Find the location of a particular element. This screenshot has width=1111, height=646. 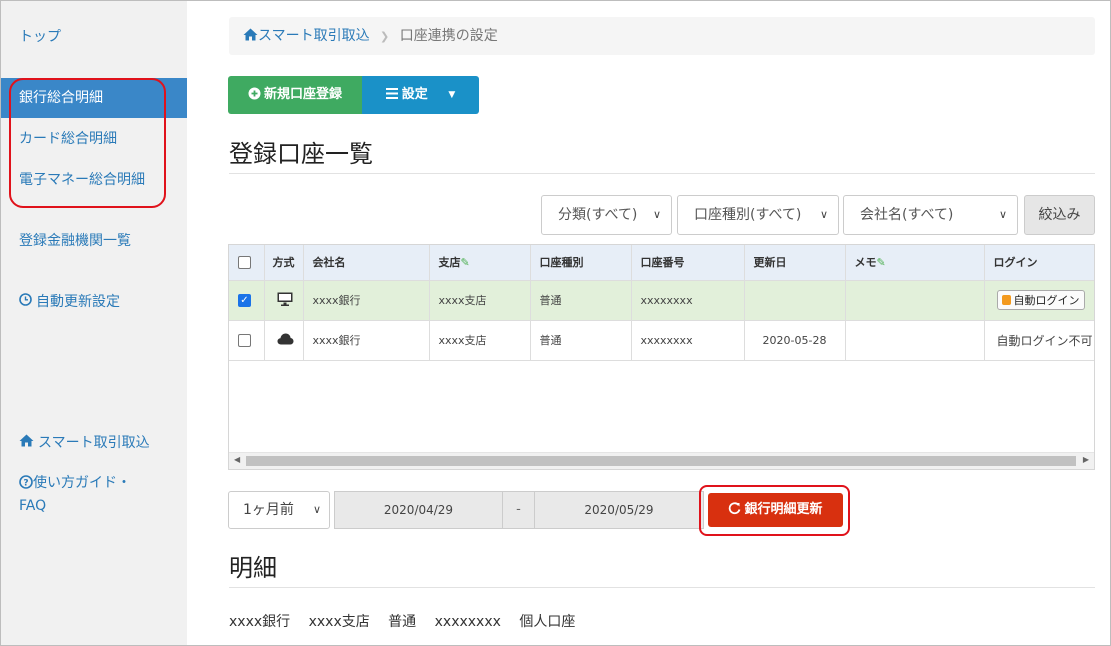

new-account-label: 新規口座登録 is located at coordinates (302, 94).